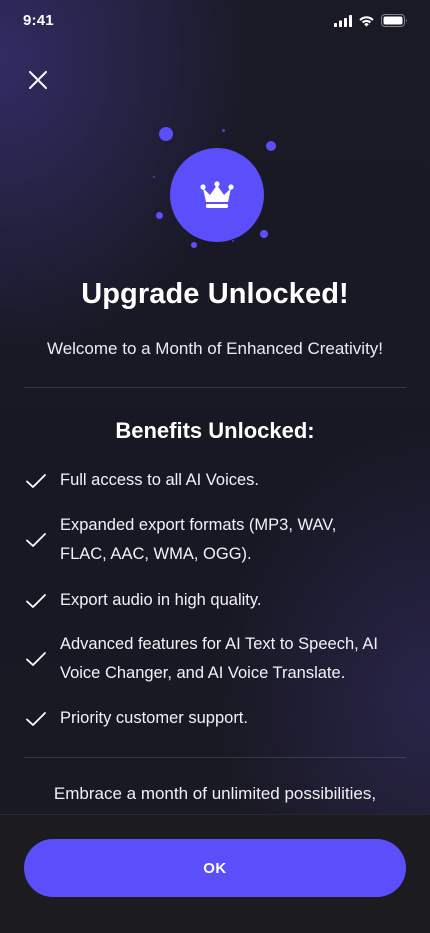  Describe the element at coordinates (343, 20) in the screenshot. I see `cellular-signal-icon` at that location.